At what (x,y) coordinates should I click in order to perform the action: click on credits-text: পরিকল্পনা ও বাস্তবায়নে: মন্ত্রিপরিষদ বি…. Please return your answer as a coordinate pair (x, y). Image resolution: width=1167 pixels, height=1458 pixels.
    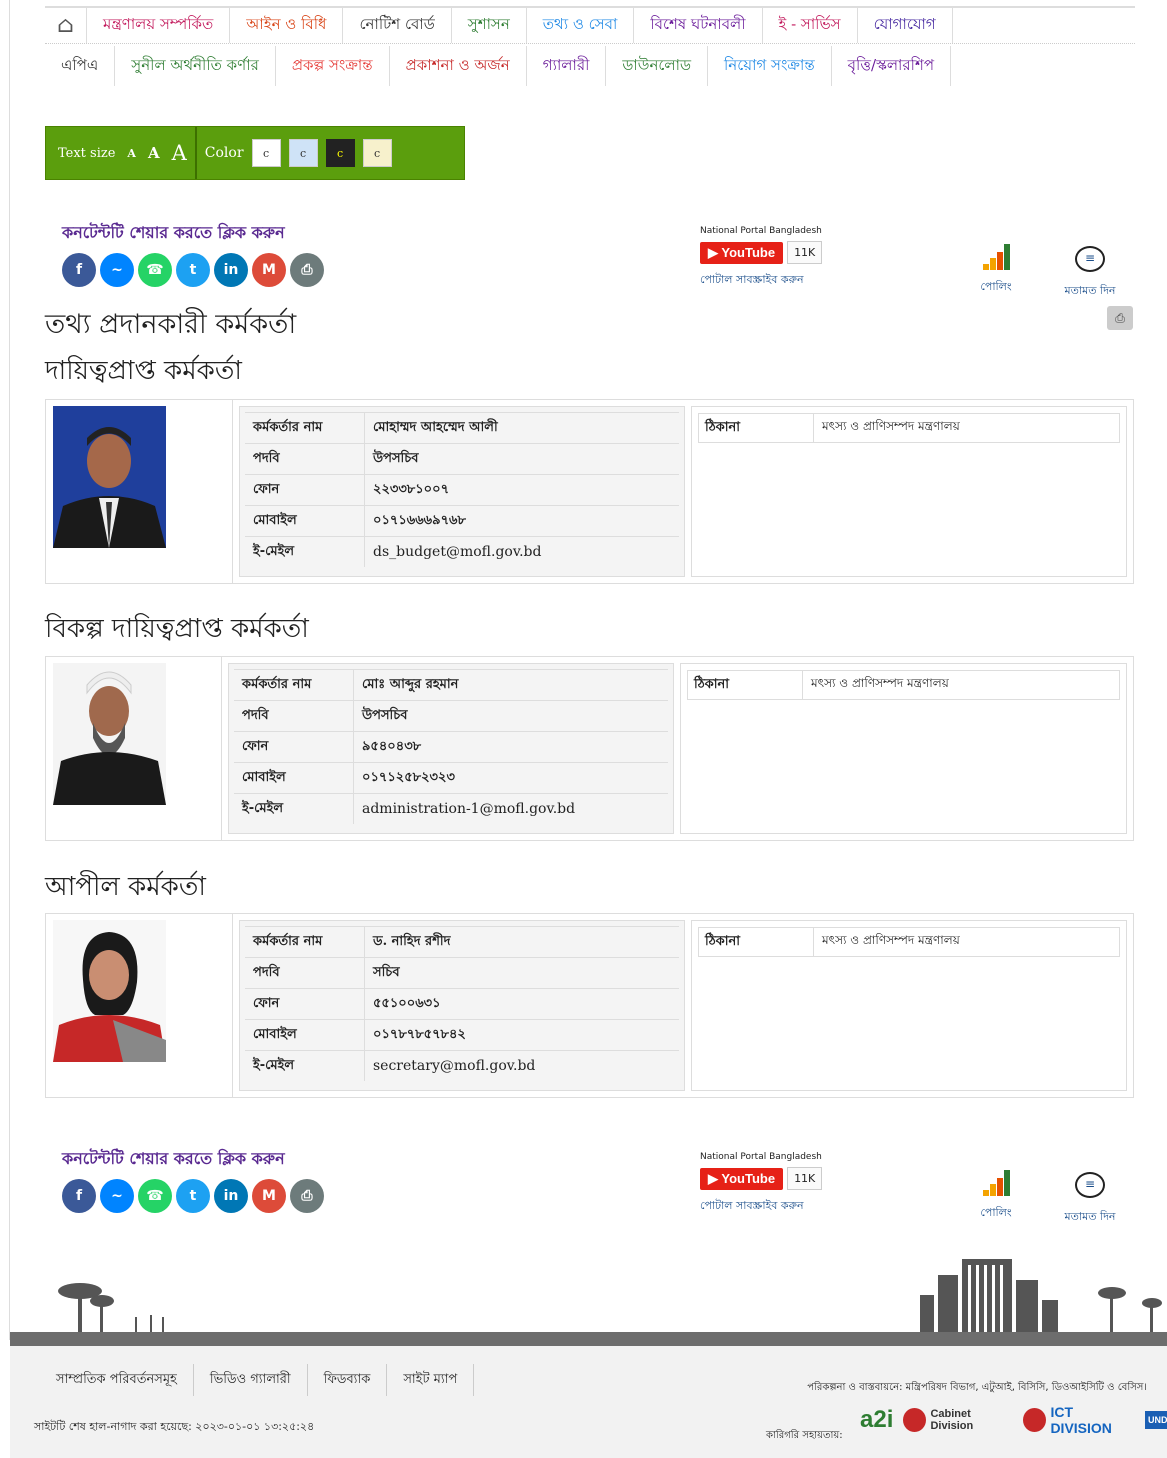
    Looking at the image, I should click on (977, 1387).